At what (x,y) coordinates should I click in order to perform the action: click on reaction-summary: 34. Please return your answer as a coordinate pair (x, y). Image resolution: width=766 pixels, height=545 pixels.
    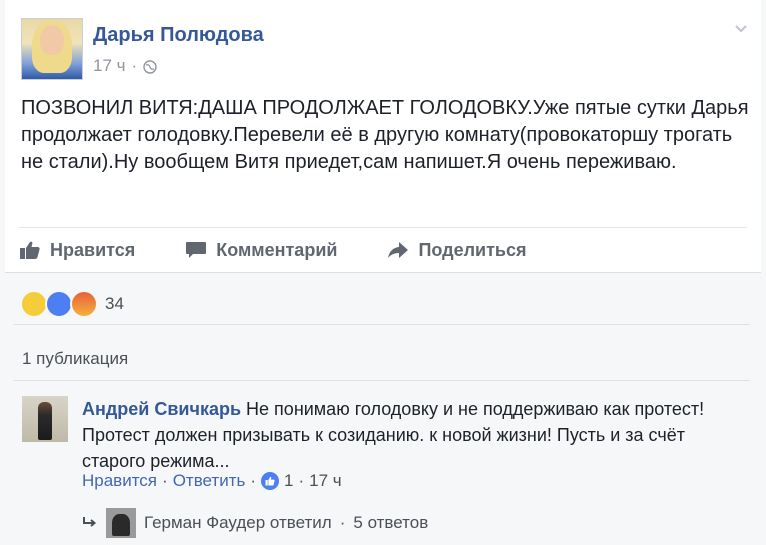
    Looking at the image, I should click on (72, 304).